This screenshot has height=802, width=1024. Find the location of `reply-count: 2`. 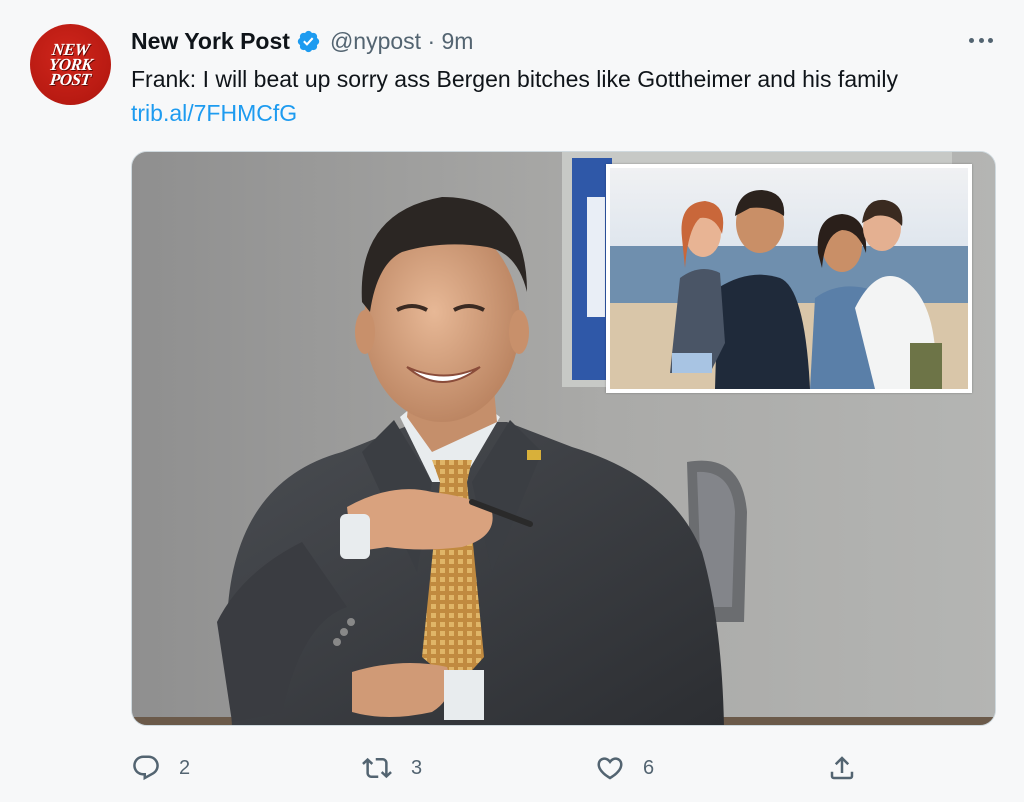

reply-count: 2 is located at coordinates (185, 767).